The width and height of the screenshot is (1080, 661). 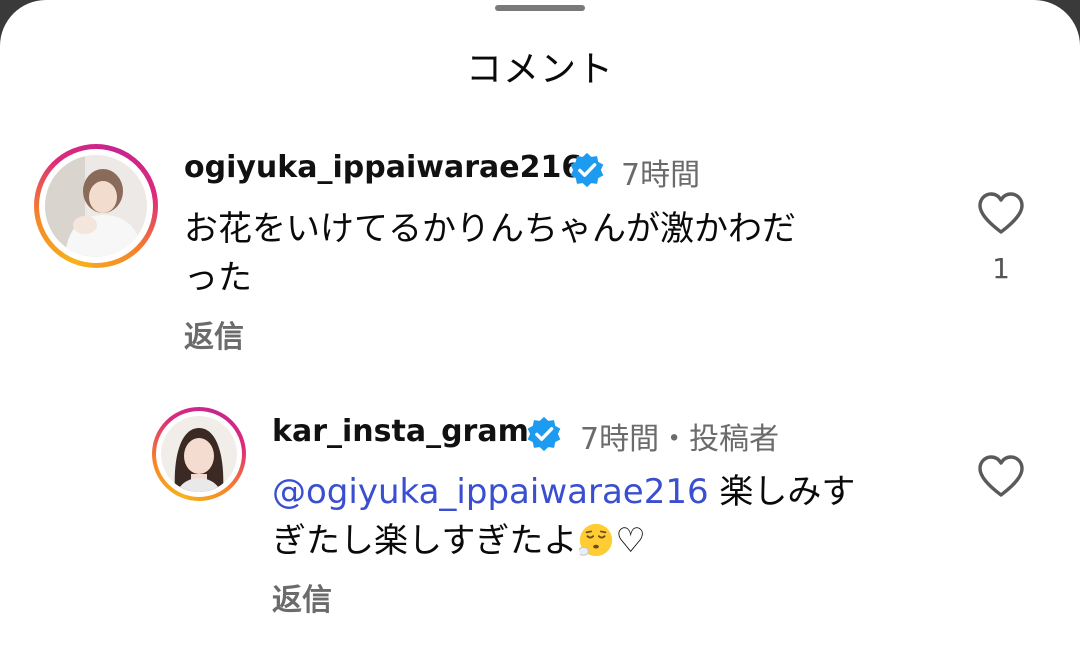 I want to click on page-title: コメント, so click(x=539, y=69).